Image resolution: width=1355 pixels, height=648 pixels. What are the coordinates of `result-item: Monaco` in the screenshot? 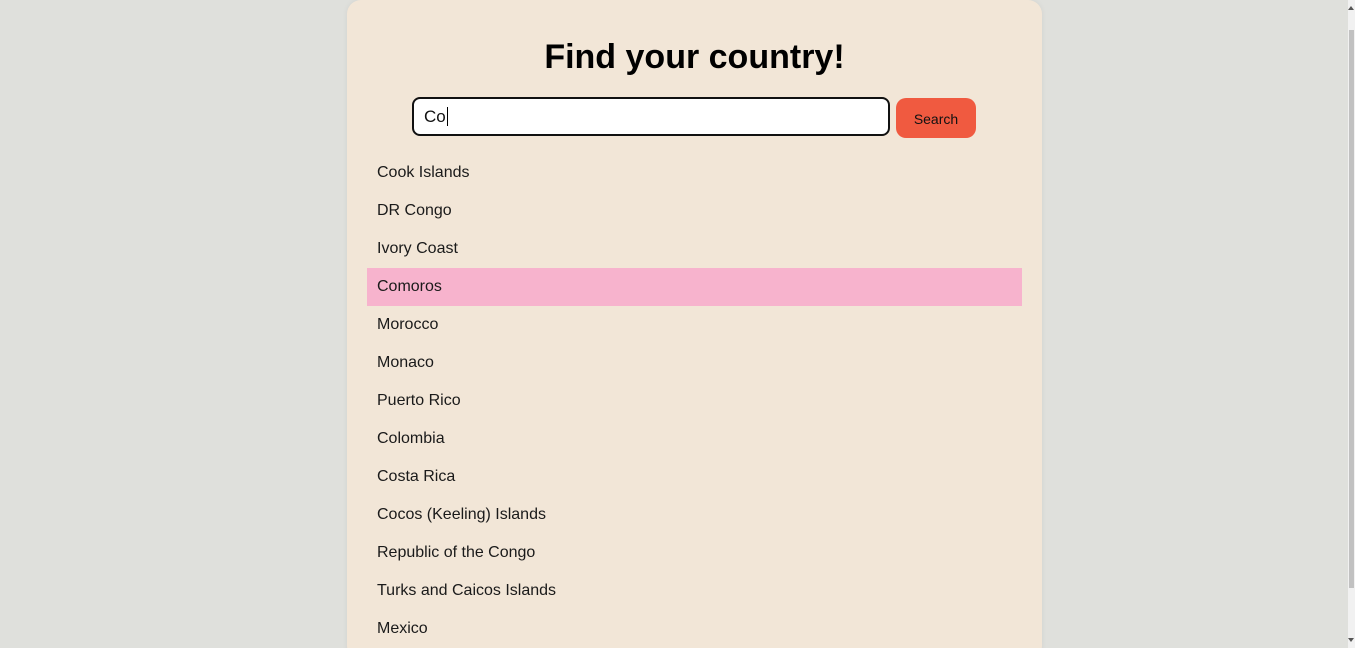 It's located at (694, 363).